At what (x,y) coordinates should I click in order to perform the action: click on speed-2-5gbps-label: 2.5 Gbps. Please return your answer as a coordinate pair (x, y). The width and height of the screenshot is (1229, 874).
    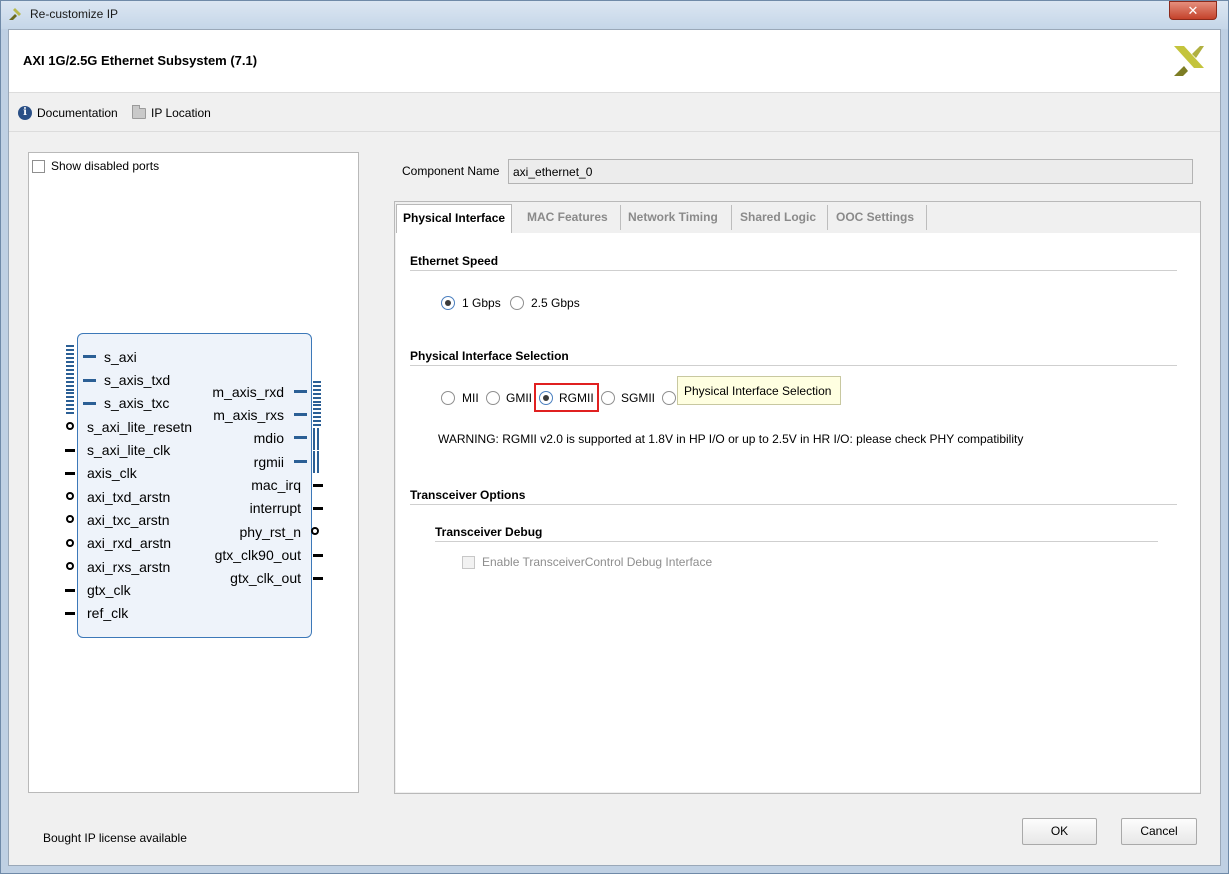
    Looking at the image, I should click on (555, 303).